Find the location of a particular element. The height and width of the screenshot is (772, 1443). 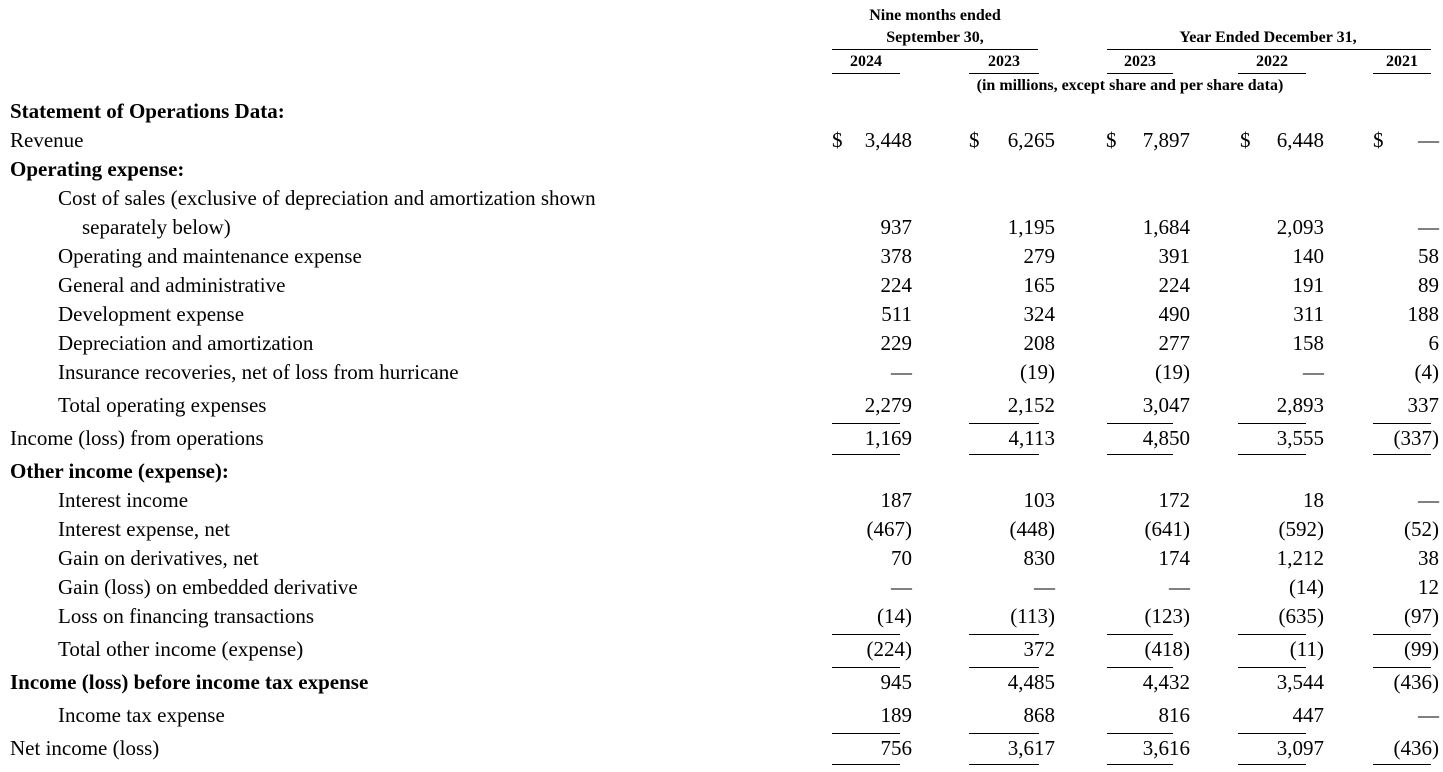

row-label: Development expense is located at coordinates (151, 314).